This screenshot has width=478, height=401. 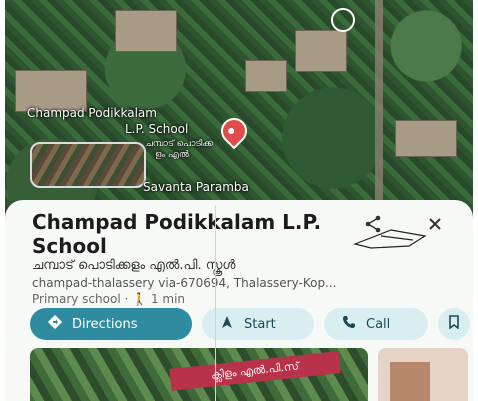 I want to click on divider, so click(x=215, y=303).